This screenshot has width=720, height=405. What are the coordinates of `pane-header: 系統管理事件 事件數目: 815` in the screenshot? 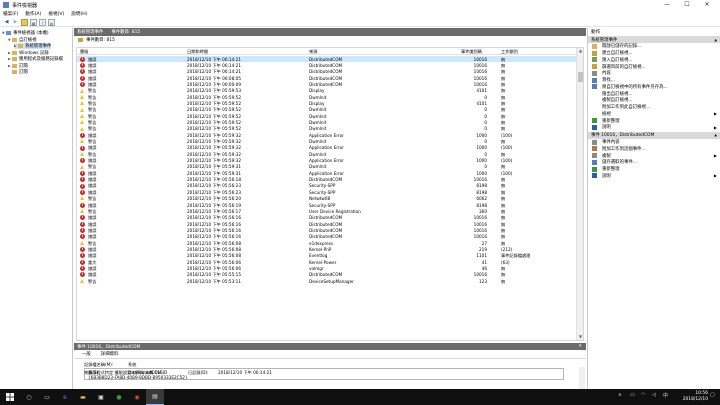 It's located at (330, 32).